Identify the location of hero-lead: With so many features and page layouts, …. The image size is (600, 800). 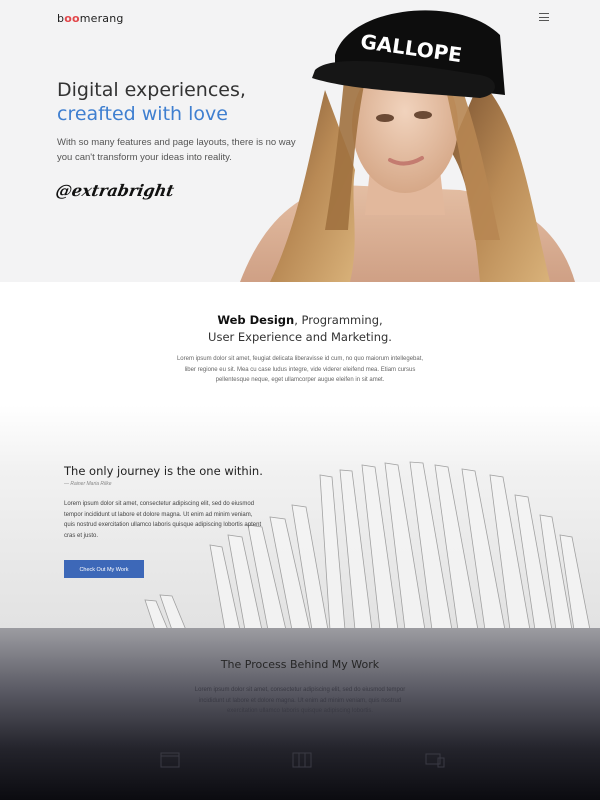
(176, 150).